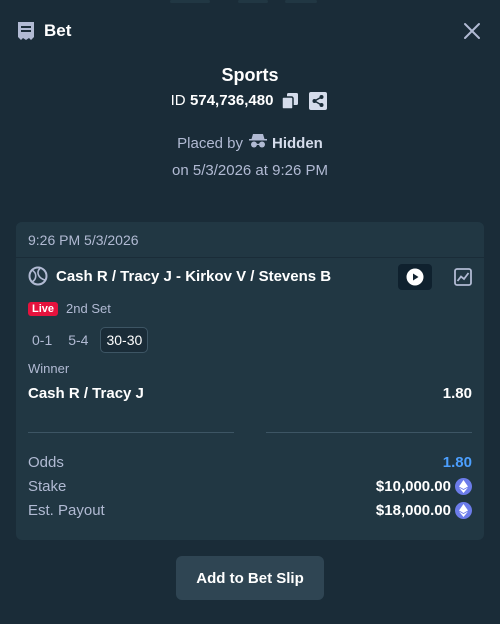 The height and width of the screenshot is (624, 500). Describe the element at coordinates (318, 101) in the screenshot. I see `share-icon` at that location.